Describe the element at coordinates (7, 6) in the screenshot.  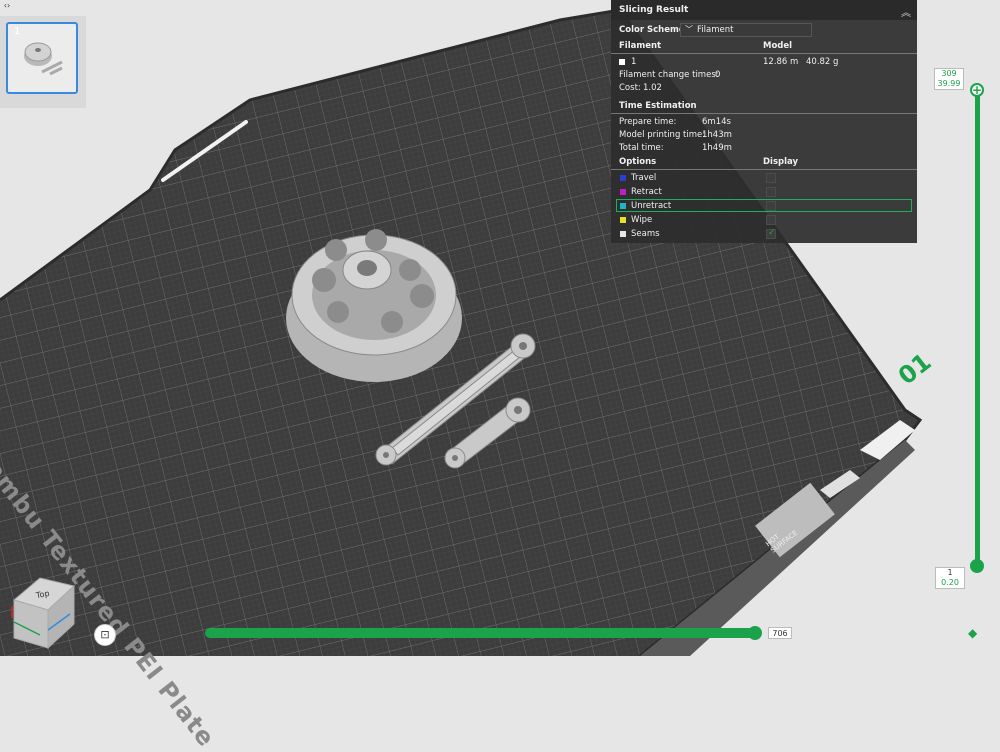
I see `collapse-sidebar-icon: ‹›` at that location.